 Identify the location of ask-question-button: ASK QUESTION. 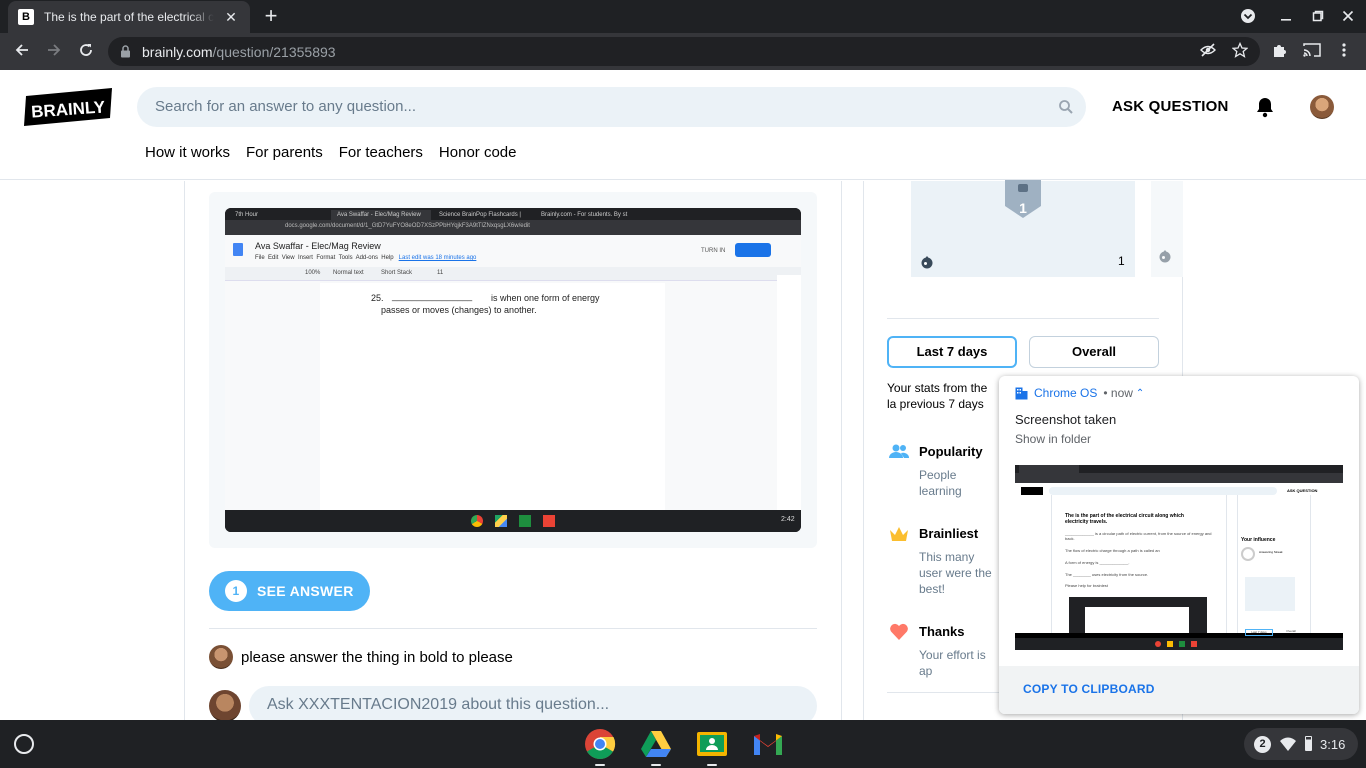
(1170, 106).